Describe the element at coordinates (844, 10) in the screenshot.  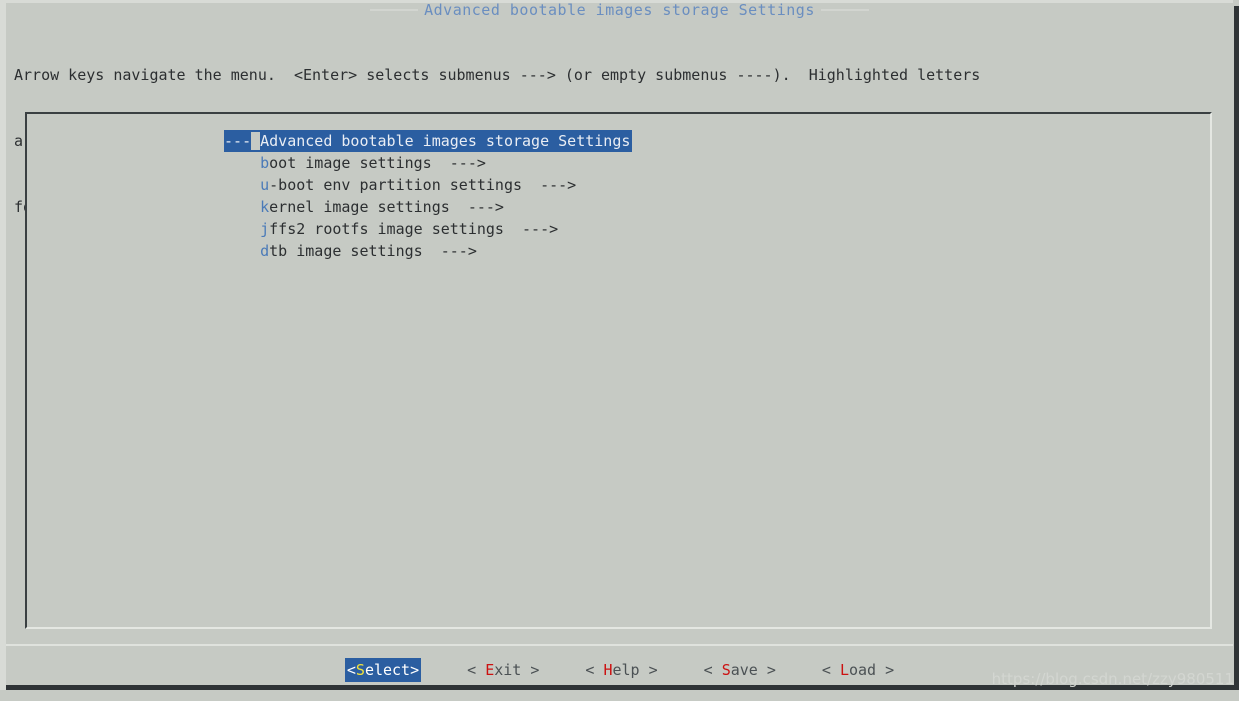
I see `title-rule-right` at that location.